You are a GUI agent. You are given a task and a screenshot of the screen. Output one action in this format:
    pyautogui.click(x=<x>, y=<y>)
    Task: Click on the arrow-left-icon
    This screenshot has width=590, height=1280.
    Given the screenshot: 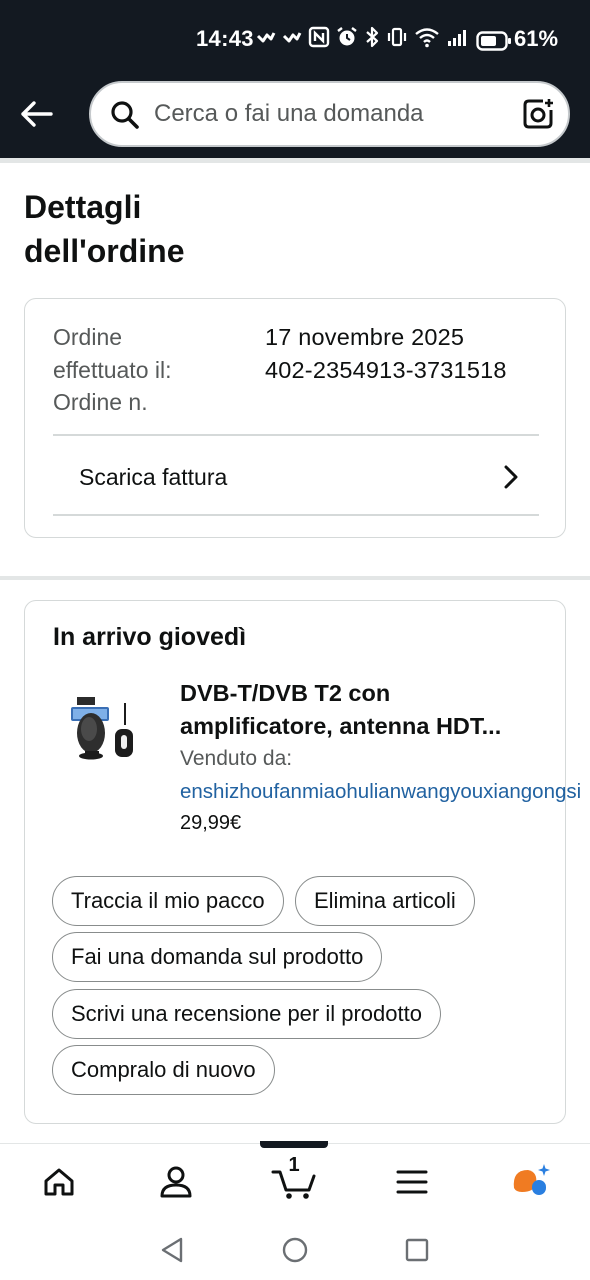 What is the action you would take?
    pyautogui.click(x=37, y=114)
    